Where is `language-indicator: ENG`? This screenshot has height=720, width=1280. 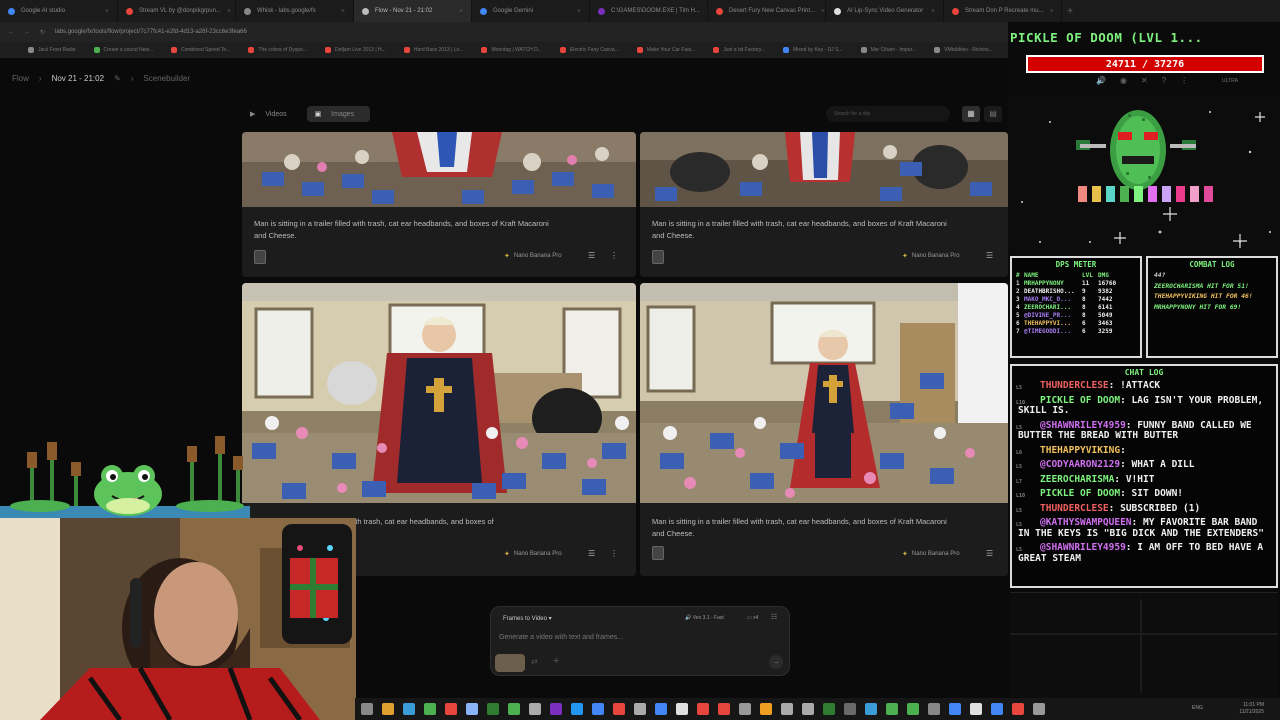 language-indicator: ENG is located at coordinates (1197, 708).